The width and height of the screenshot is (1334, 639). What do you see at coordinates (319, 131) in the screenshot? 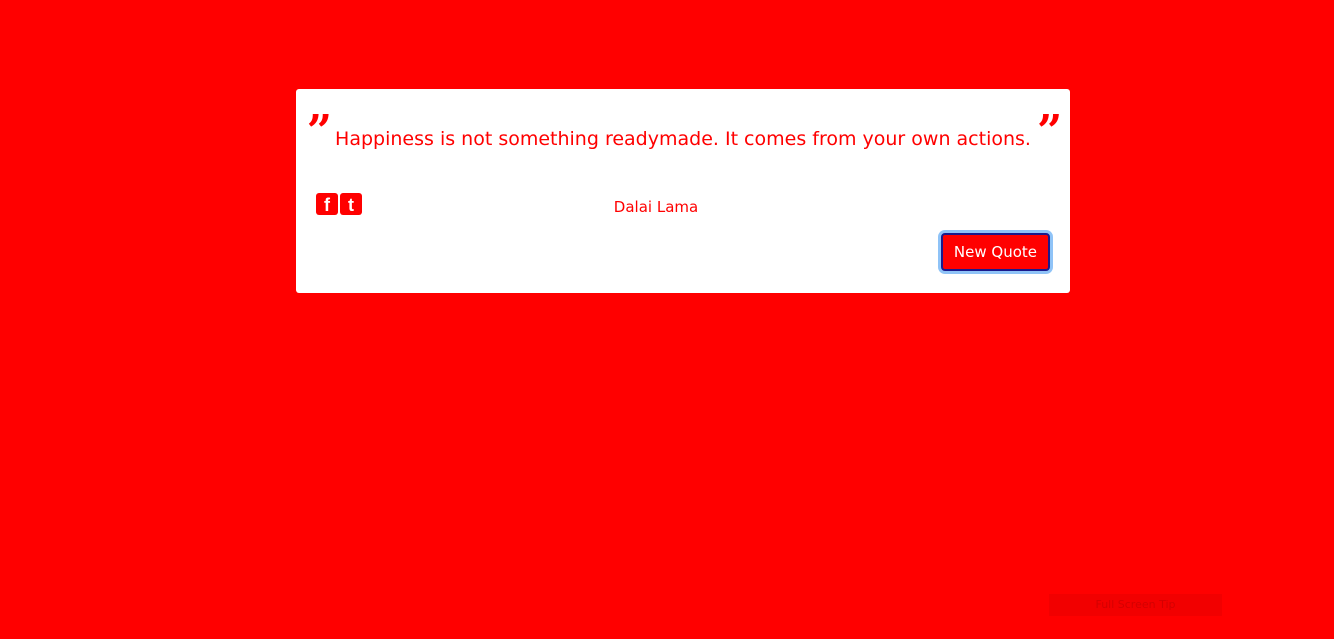
I see `open-quote-icon: ”` at bounding box center [319, 131].